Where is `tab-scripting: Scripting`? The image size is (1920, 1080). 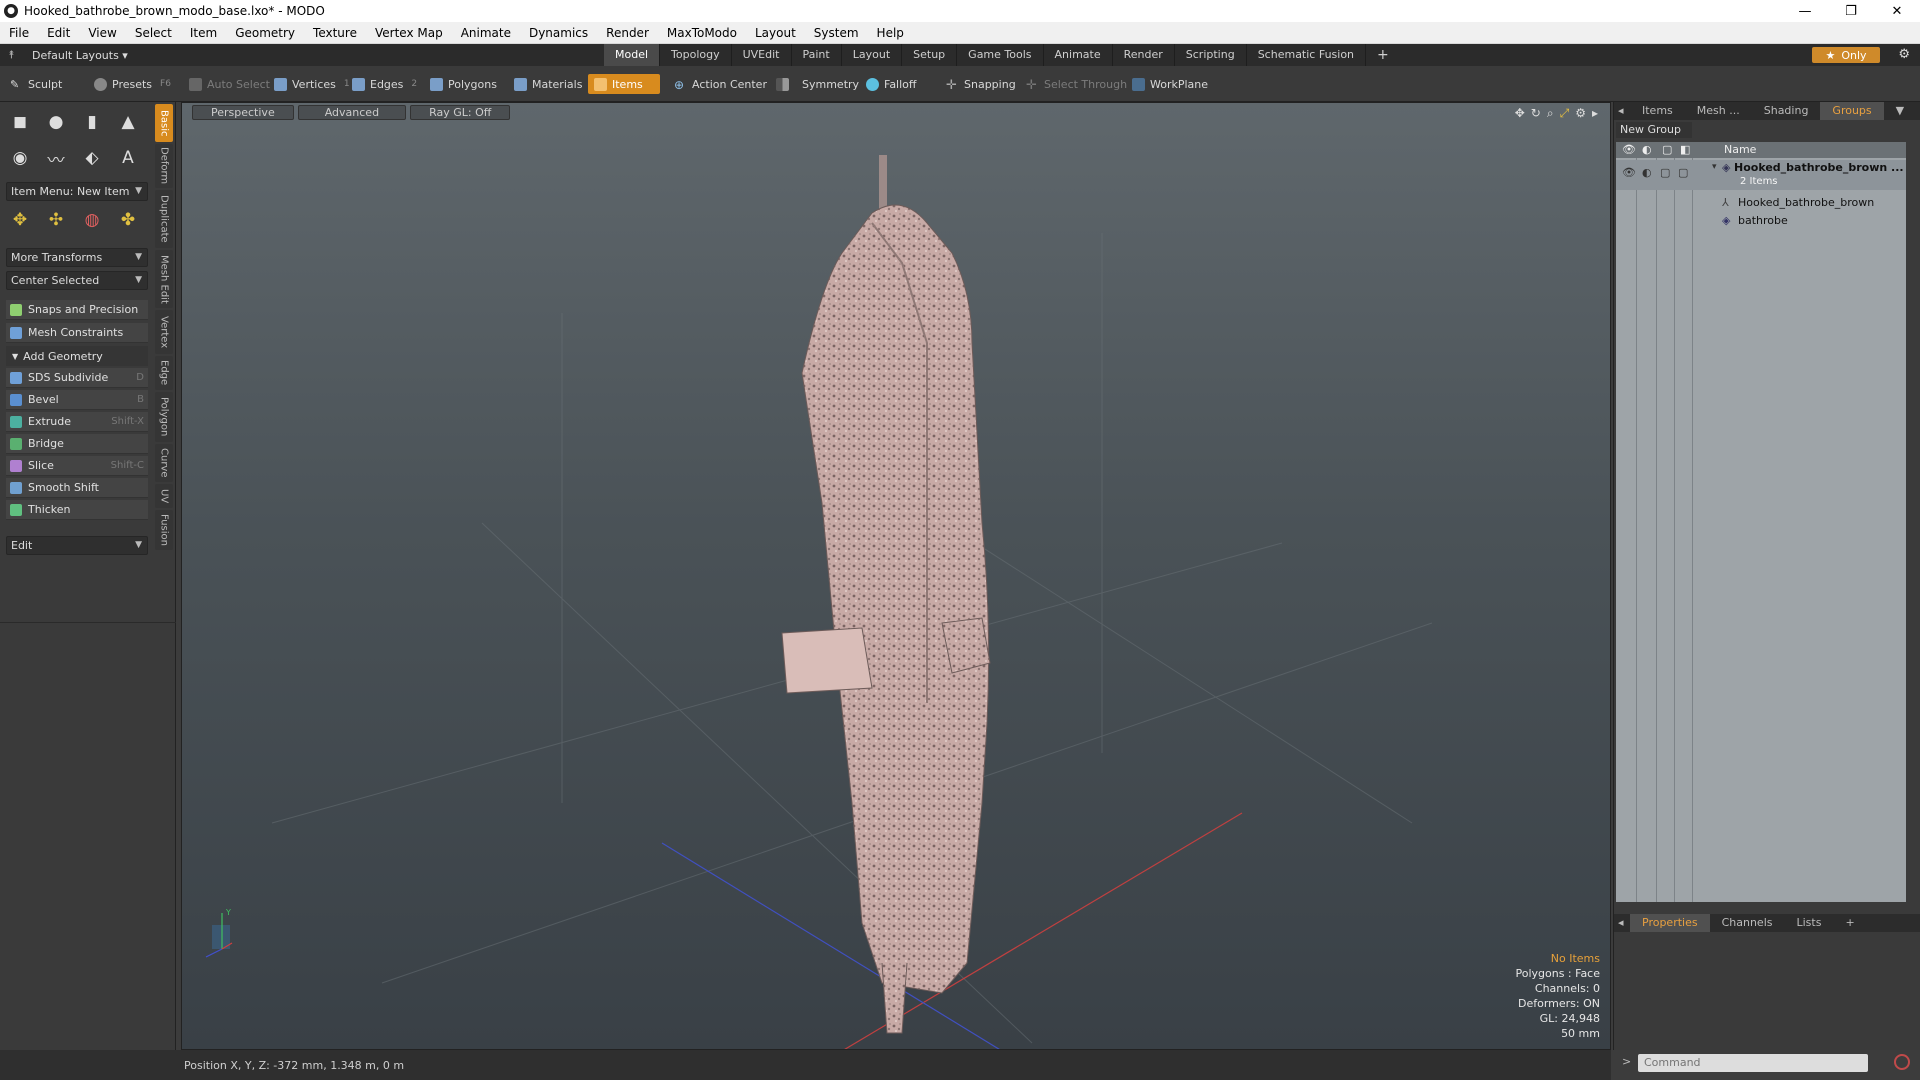 tab-scripting: Scripting is located at coordinates (1211, 55).